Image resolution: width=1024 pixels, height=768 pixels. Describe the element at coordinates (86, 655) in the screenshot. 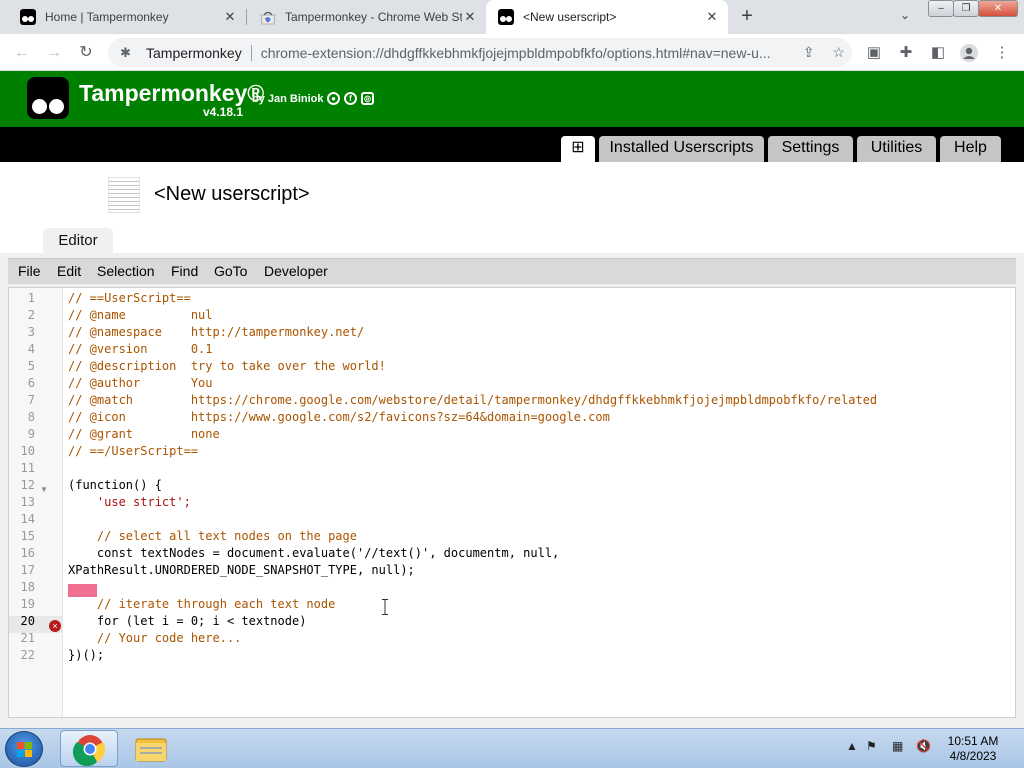

I see `code-line: })();` at that location.